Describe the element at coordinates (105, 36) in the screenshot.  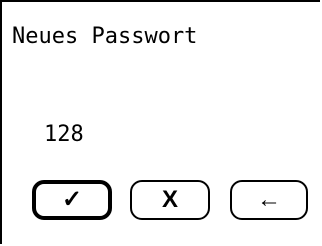
I see `page-title: Neues Passwort` at that location.